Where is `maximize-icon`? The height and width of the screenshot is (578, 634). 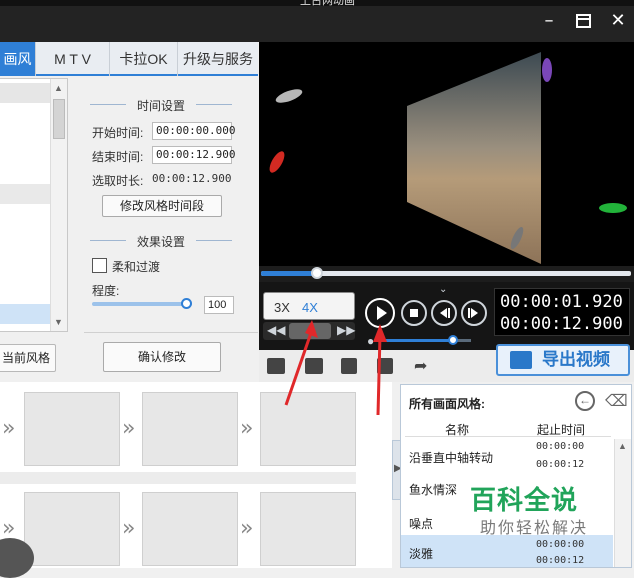 maximize-icon is located at coordinates (584, 21).